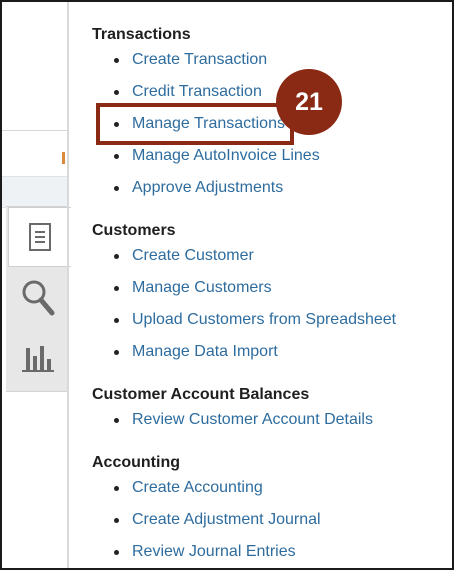 The width and height of the screenshot is (454, 570). Describe the element at coordinates (34, 130) in the screenshot. I see `left-divider-line` at that location.